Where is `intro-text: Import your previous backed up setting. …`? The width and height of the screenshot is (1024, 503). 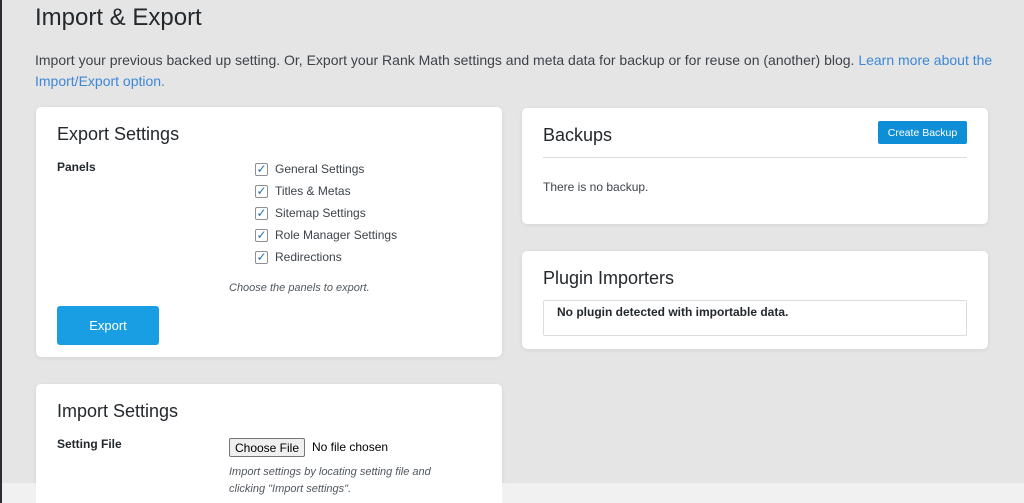 intro-text: Import your previous backed up setting. … is located at coordinates (445, 60).